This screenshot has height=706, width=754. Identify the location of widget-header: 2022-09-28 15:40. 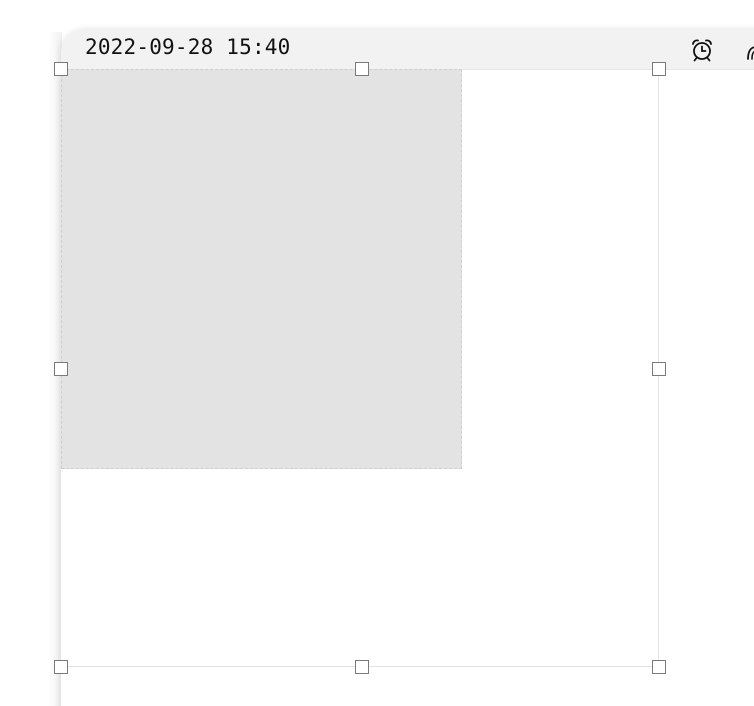
(407, 49).